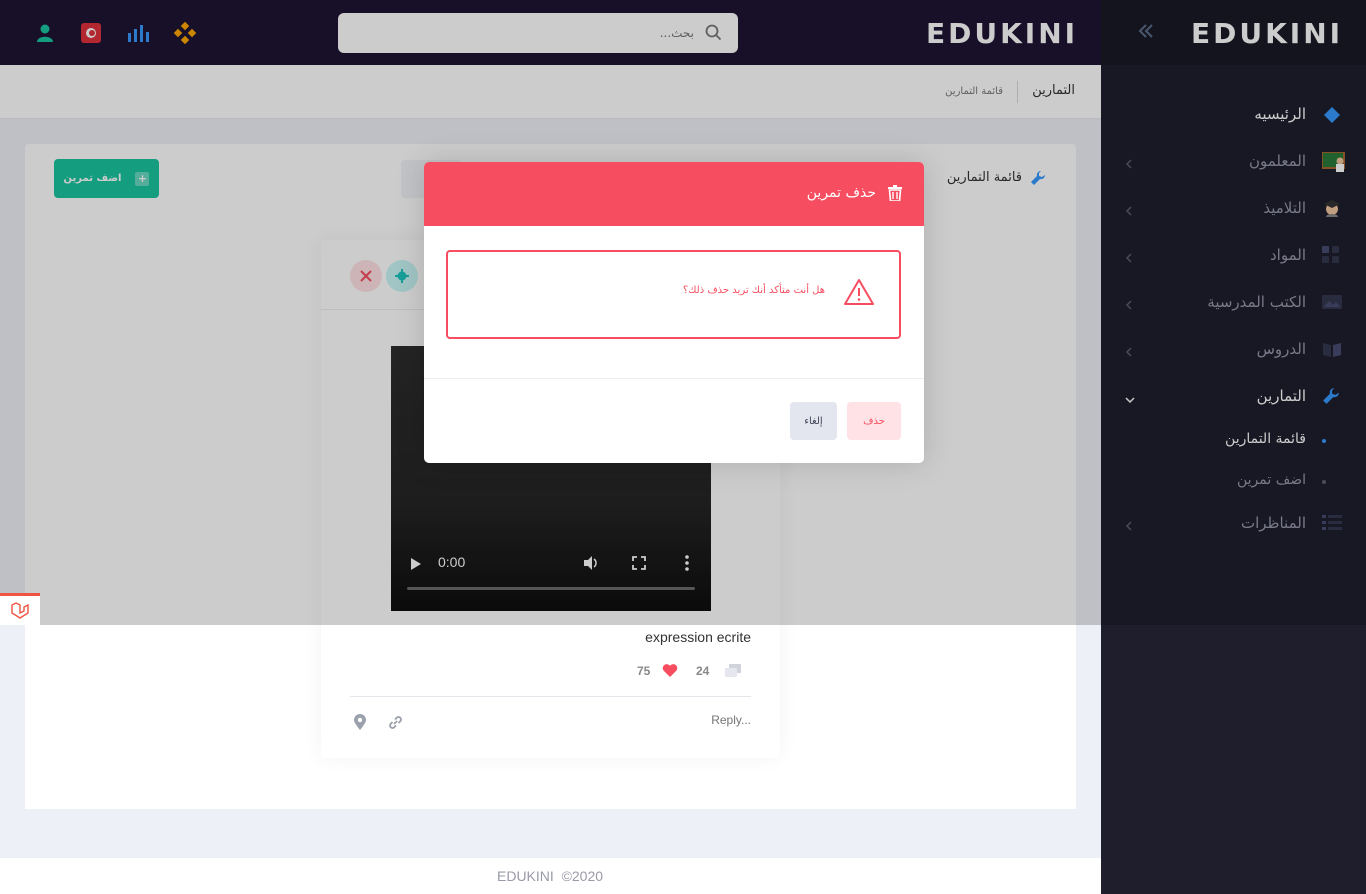 The image size is (1366, 894). What do you see at coordinates (525, 876) in the screenshot?
I see `footer-brand: EDUKINI` at bounding box center [525, 876].